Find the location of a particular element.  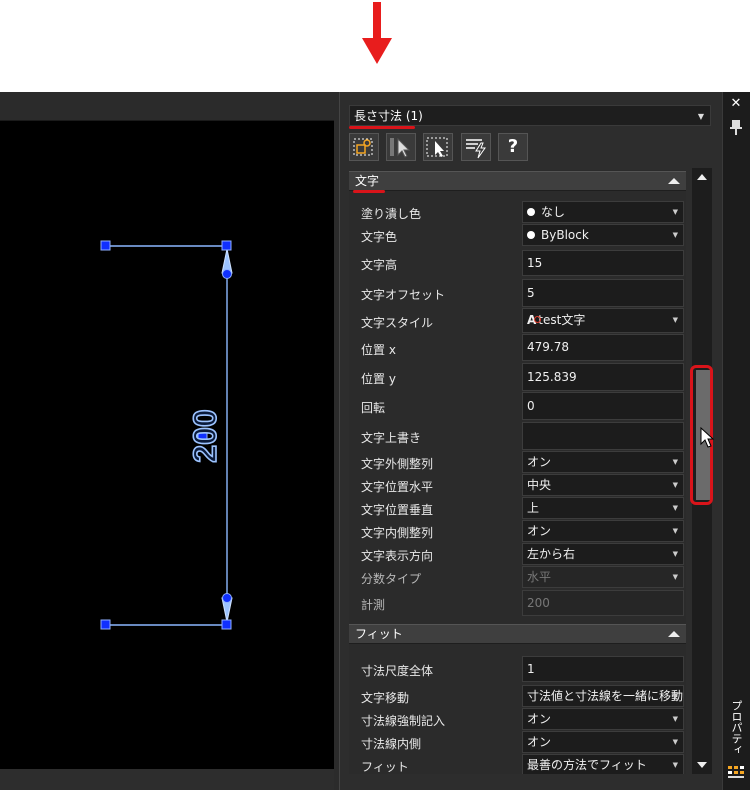

pin-icon is located at coordinates (736, 127).